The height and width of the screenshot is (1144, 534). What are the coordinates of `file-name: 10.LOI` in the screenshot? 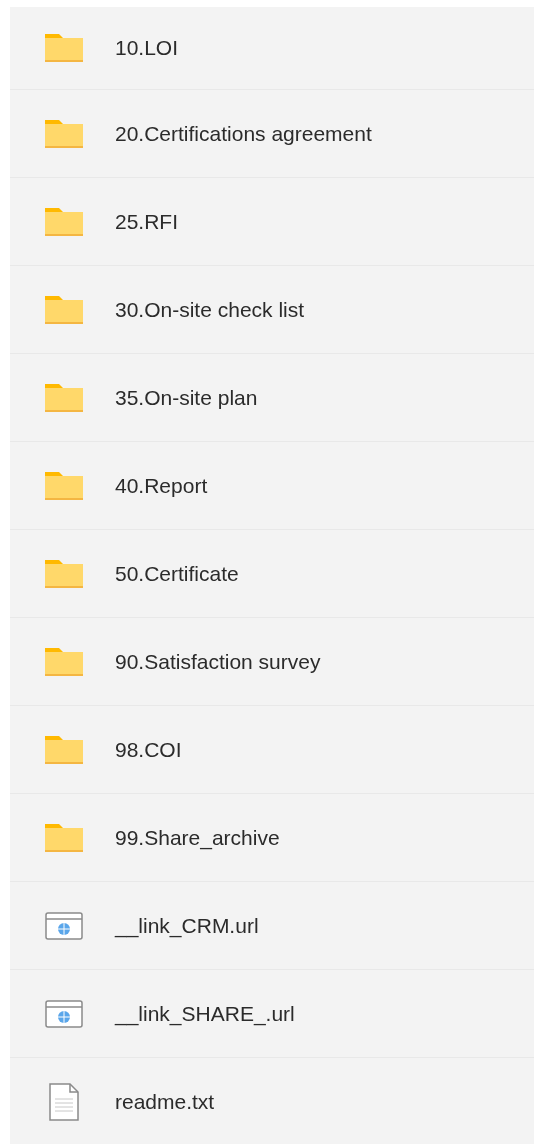 It's located at (147, 48).